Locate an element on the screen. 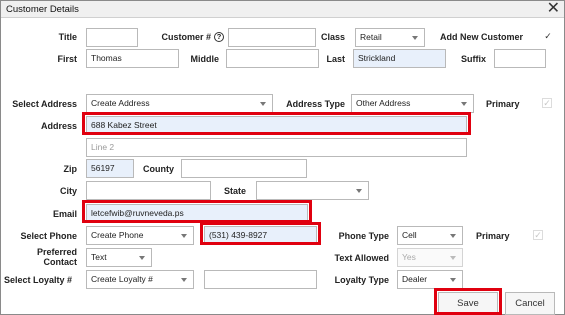  email-input: letcefwib@ruvneveda.ps is located at coordinates (197, 213).